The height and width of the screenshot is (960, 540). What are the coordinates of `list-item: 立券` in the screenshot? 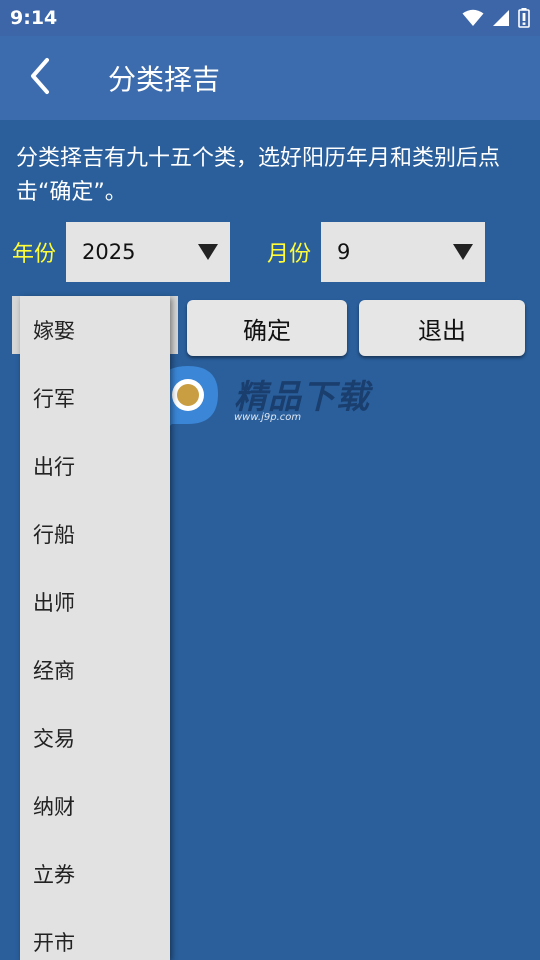 It's located at (95, 874).